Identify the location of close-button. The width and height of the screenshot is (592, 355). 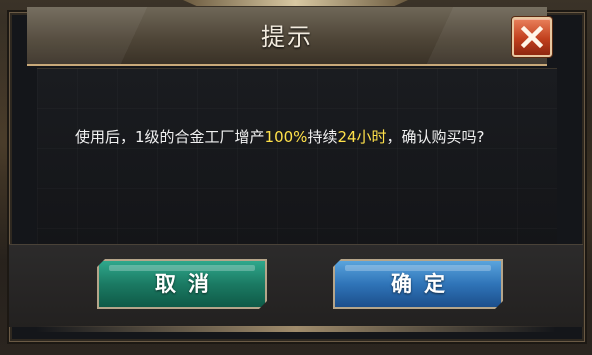
(532, 37).